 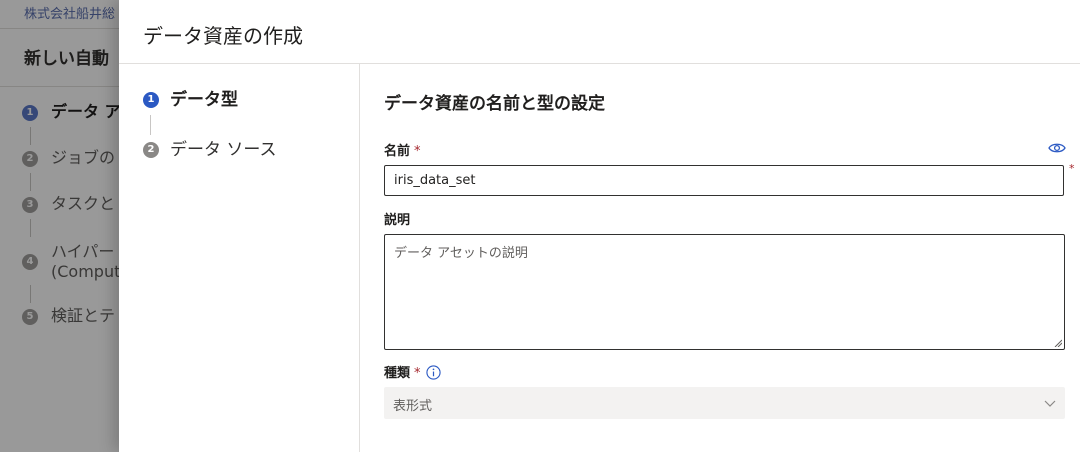 What do you see at coordinates (724, 403) in the screenshot?
I see `type-dropdown: 表形式` at bounding box center [724, 403].